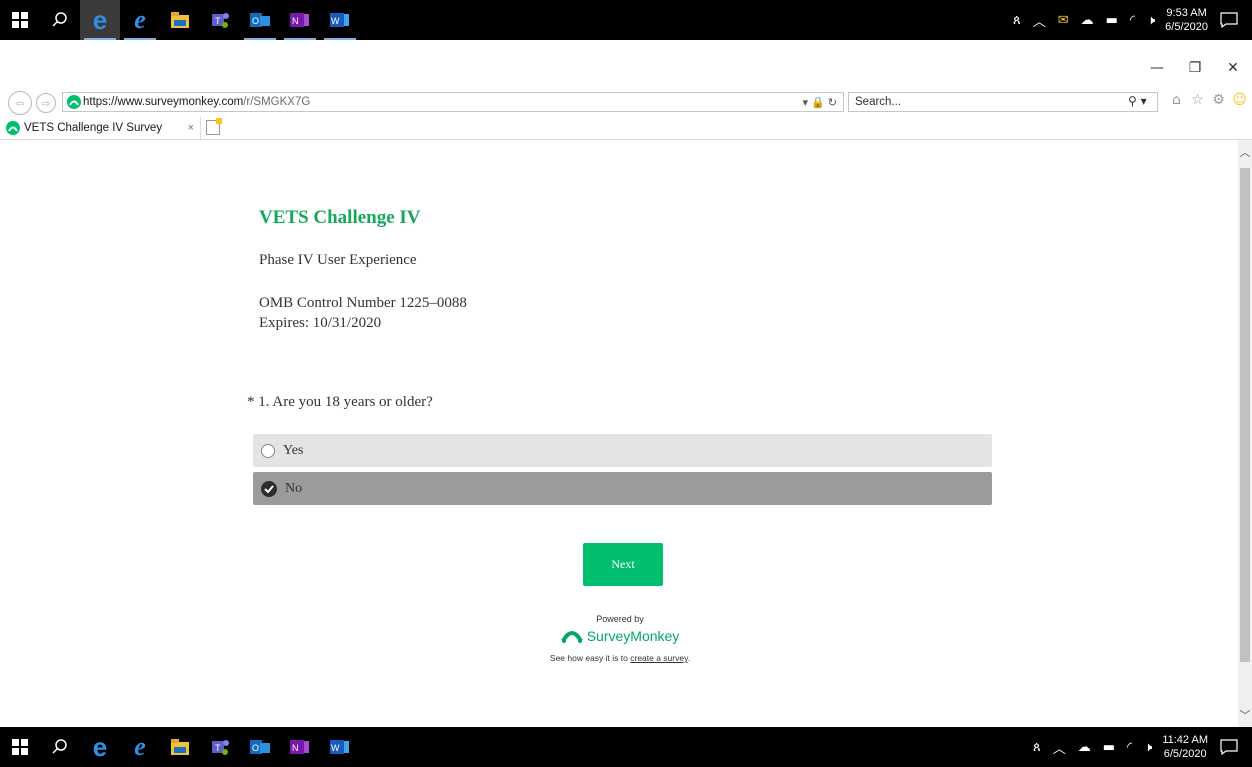 The width and height of the screenshot is (1252, 767). What do you see at coordinates (191, 128) in the screenshot?
I see `tab-close-icon: ×` at bounding box center [191, 128].